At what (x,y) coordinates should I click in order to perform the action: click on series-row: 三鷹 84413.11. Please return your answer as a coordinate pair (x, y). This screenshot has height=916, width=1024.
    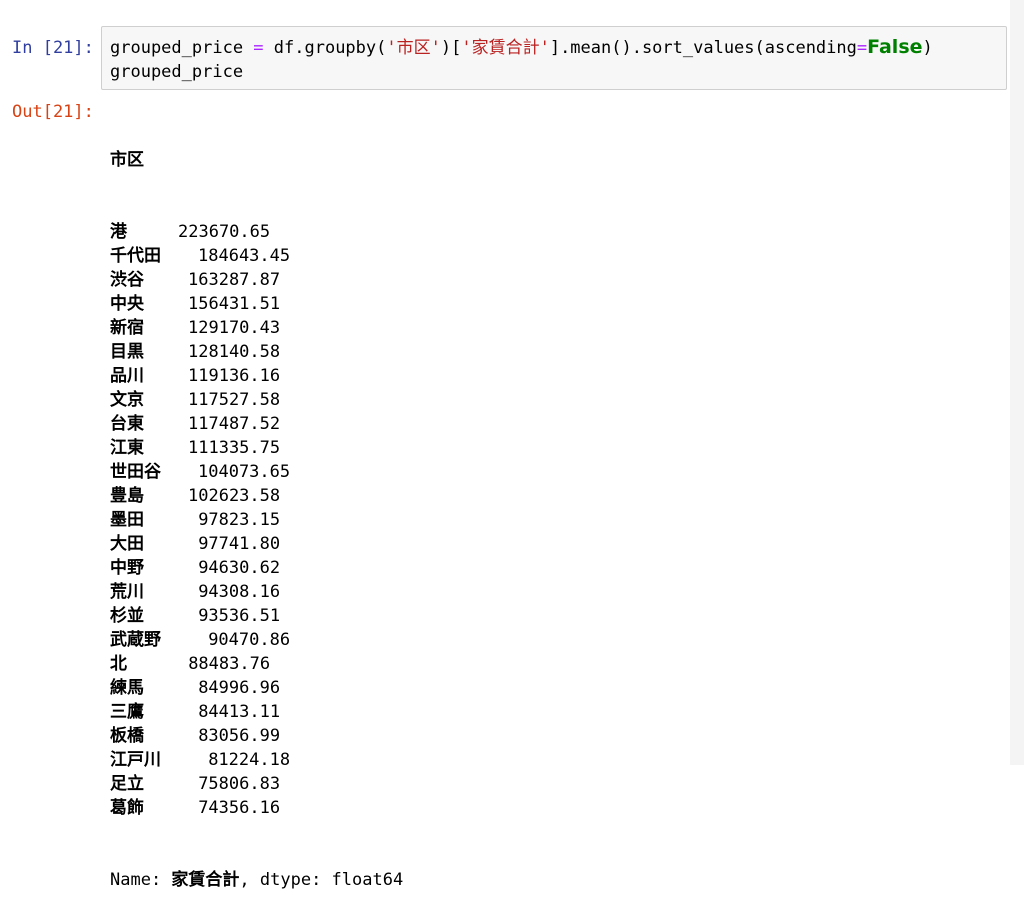
    Looking at the image, I should click on (256, 712).